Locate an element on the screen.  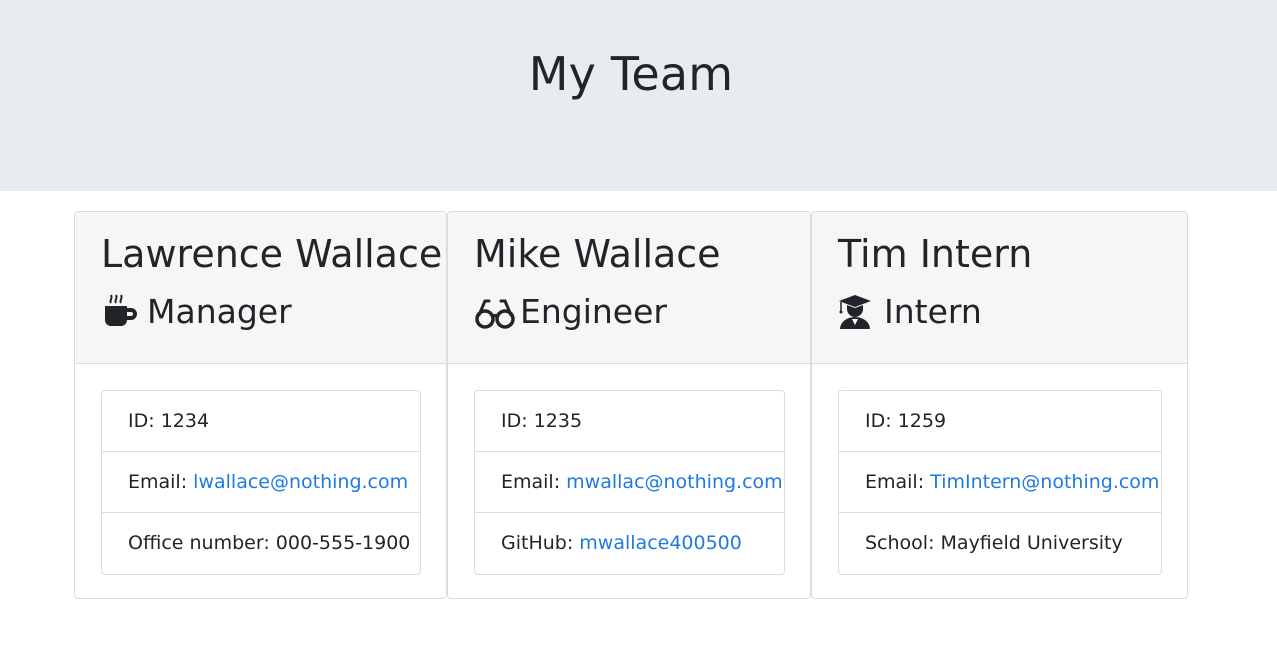
email-row: Email: mwallac@nothing.com is located at coordinates (629, 482).